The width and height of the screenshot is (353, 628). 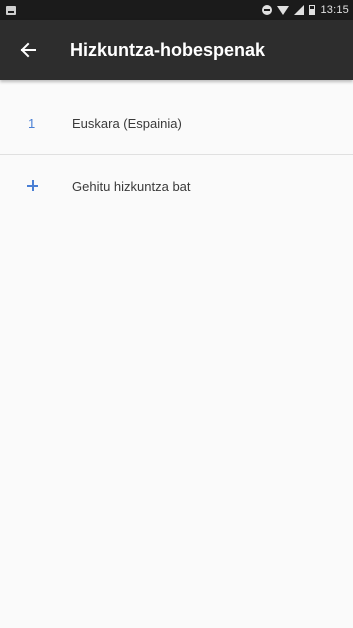 I want to click on add-language-label: Gehitu hizkuntza bat, so click(x=131, y=186).